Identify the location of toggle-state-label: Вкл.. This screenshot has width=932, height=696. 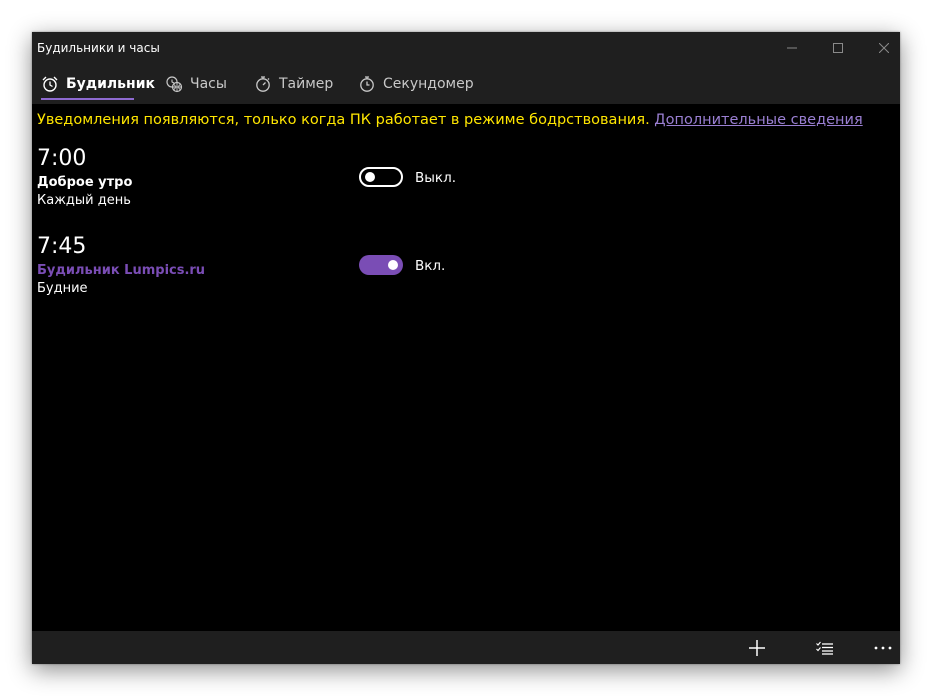
(430, 266).